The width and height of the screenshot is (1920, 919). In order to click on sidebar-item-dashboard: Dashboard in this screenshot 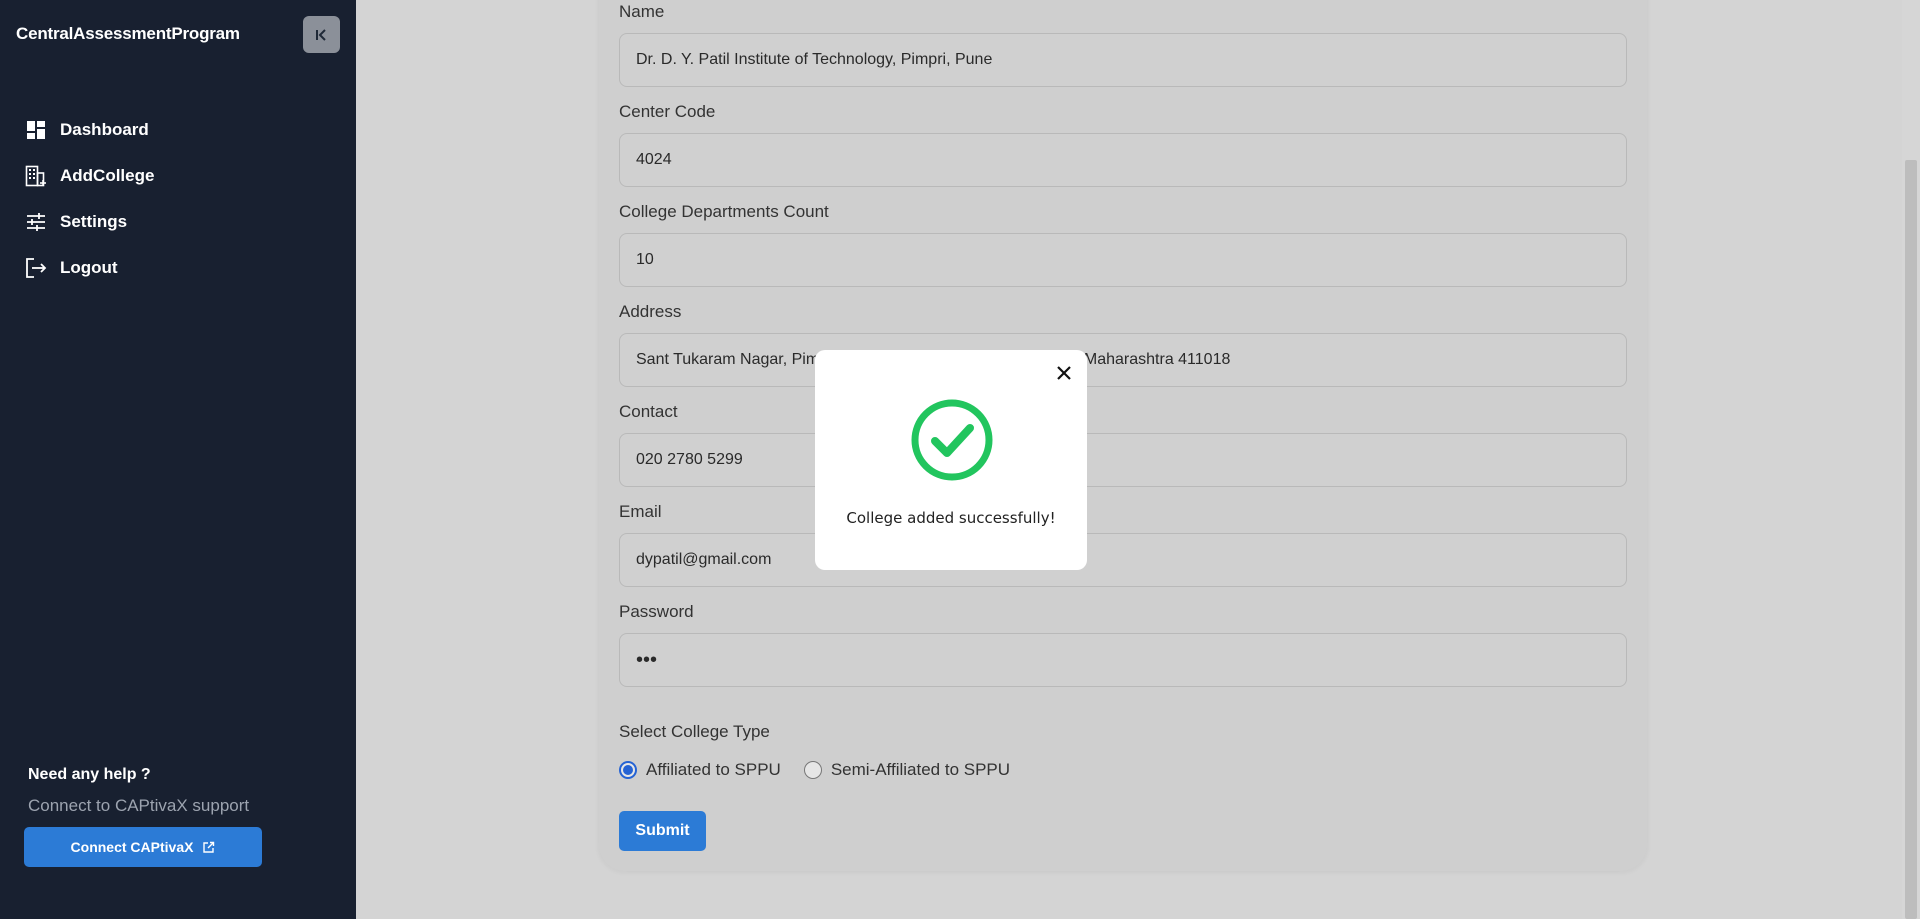, I will do `click(178, 130)`.